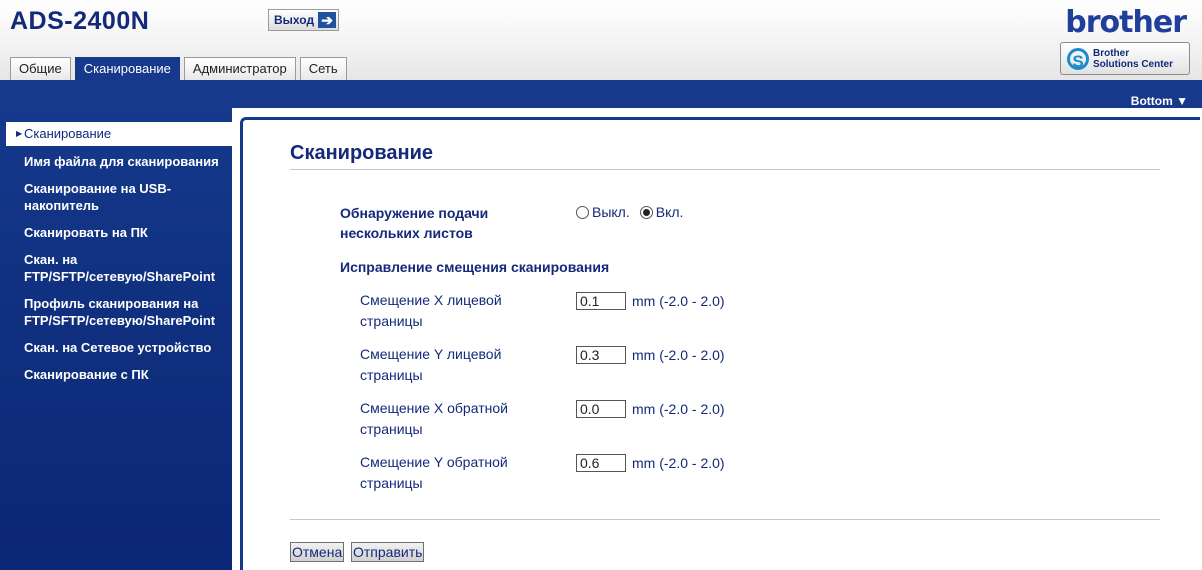 The height and width of the screenshot is (570, 1202). What do you see at coordinates (601, 409) in the screenshot?
I see `back-x-offset-input` at bounding box center [601, 409].